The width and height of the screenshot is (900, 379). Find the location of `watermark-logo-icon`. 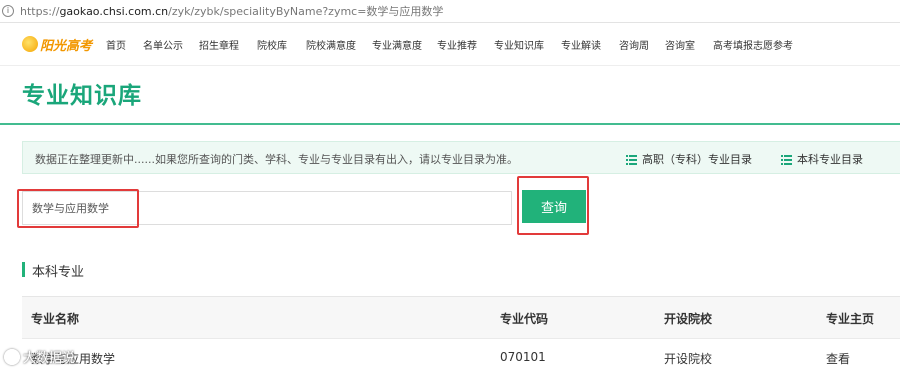

watermark-logo-icon is located at coordinates (12, 356).